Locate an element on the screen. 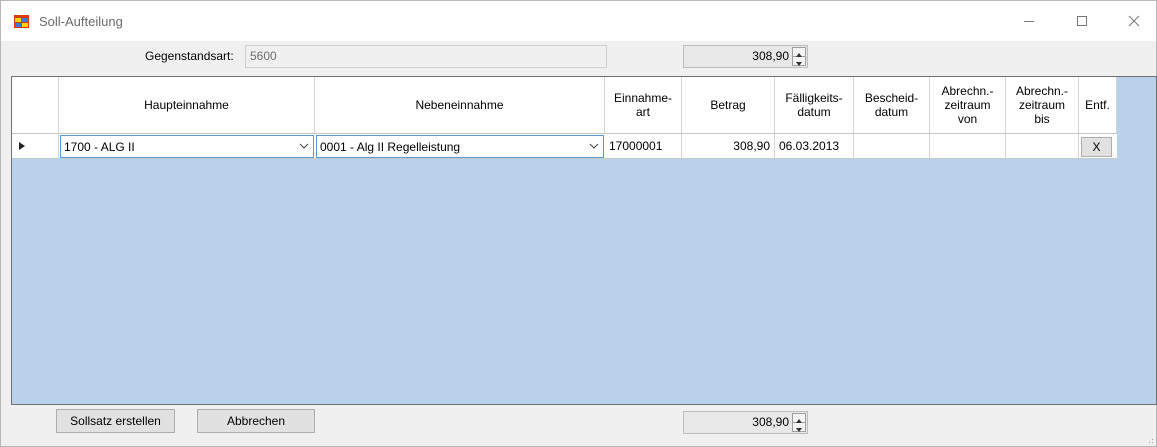 This screenshot has width=1157, height=447. sum-value-top: 308,90 is located at coordinates (738, 56).